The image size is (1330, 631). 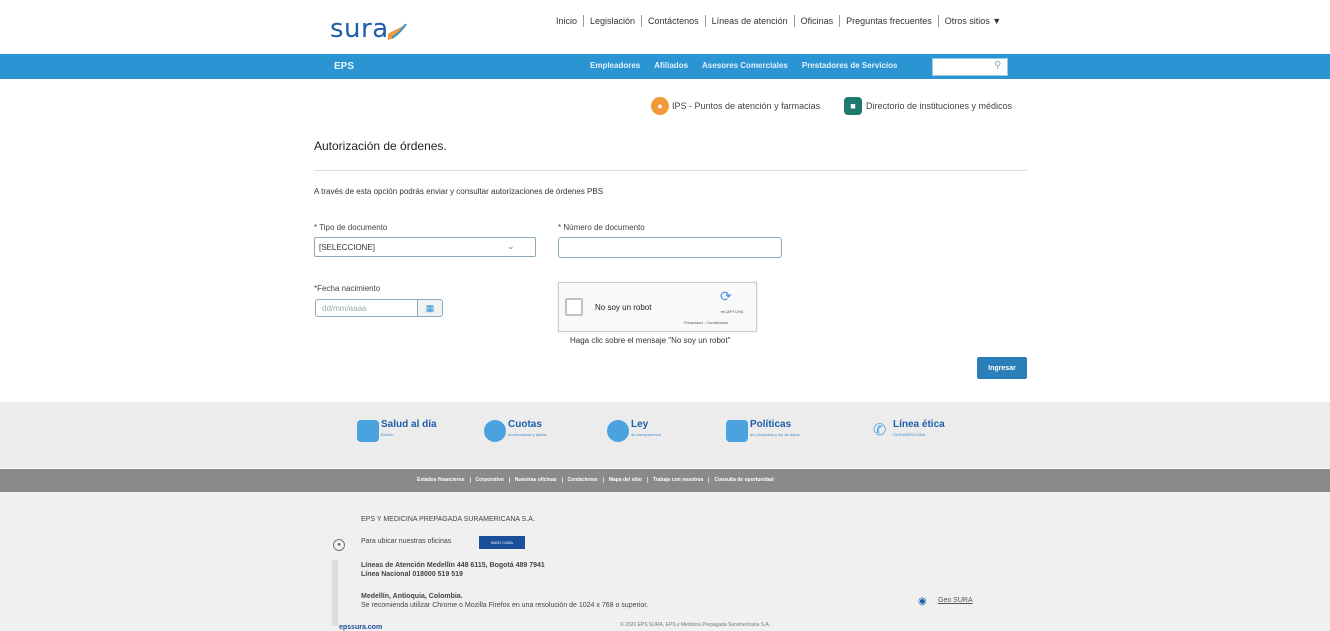 I want to click on money-bag-icon, so click(x=495, y=431).